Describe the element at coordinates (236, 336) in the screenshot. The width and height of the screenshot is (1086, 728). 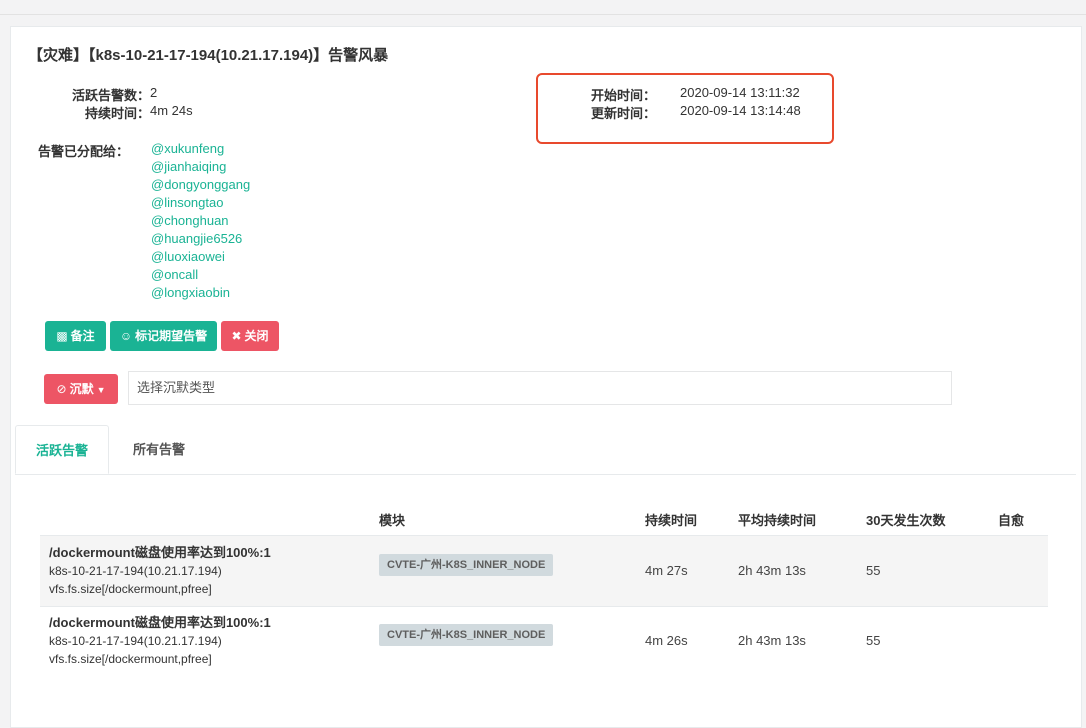
I see `close-icon: ✖` at that location.